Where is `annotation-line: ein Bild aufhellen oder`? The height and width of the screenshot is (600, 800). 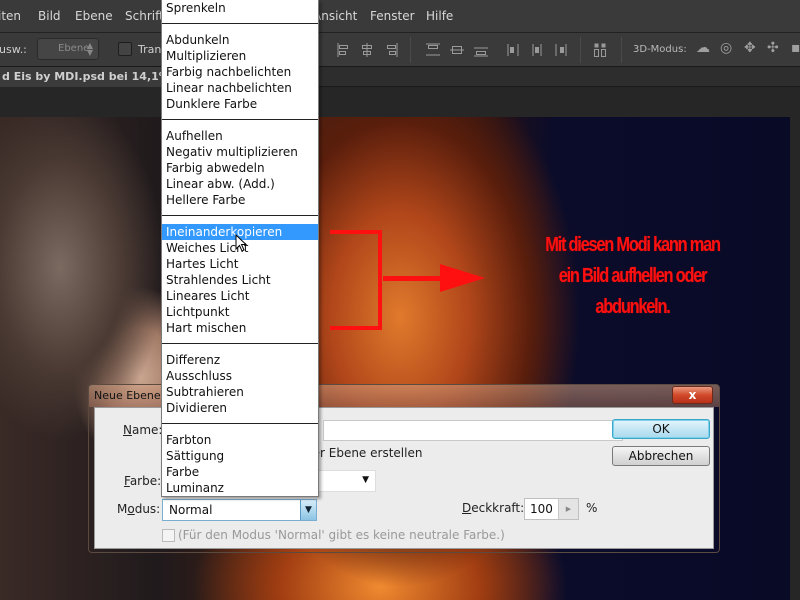 annotation-line: ein Bild aufhellen oder is located at coordinates (633, 276).